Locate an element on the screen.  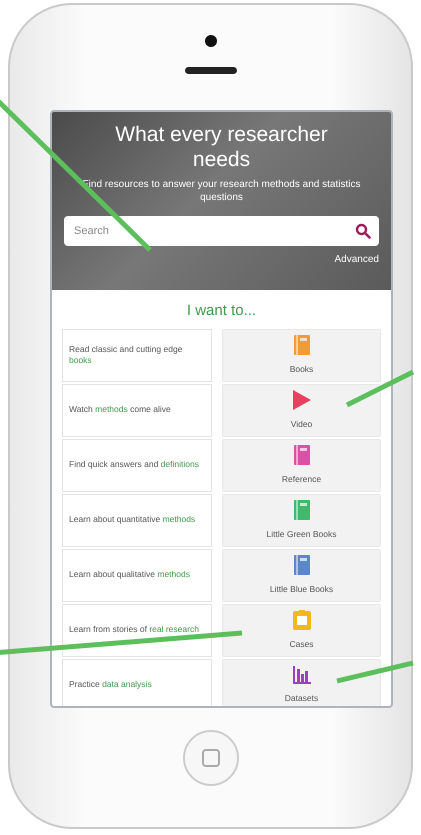
speaker-slot is located at coordinates (210, 70).